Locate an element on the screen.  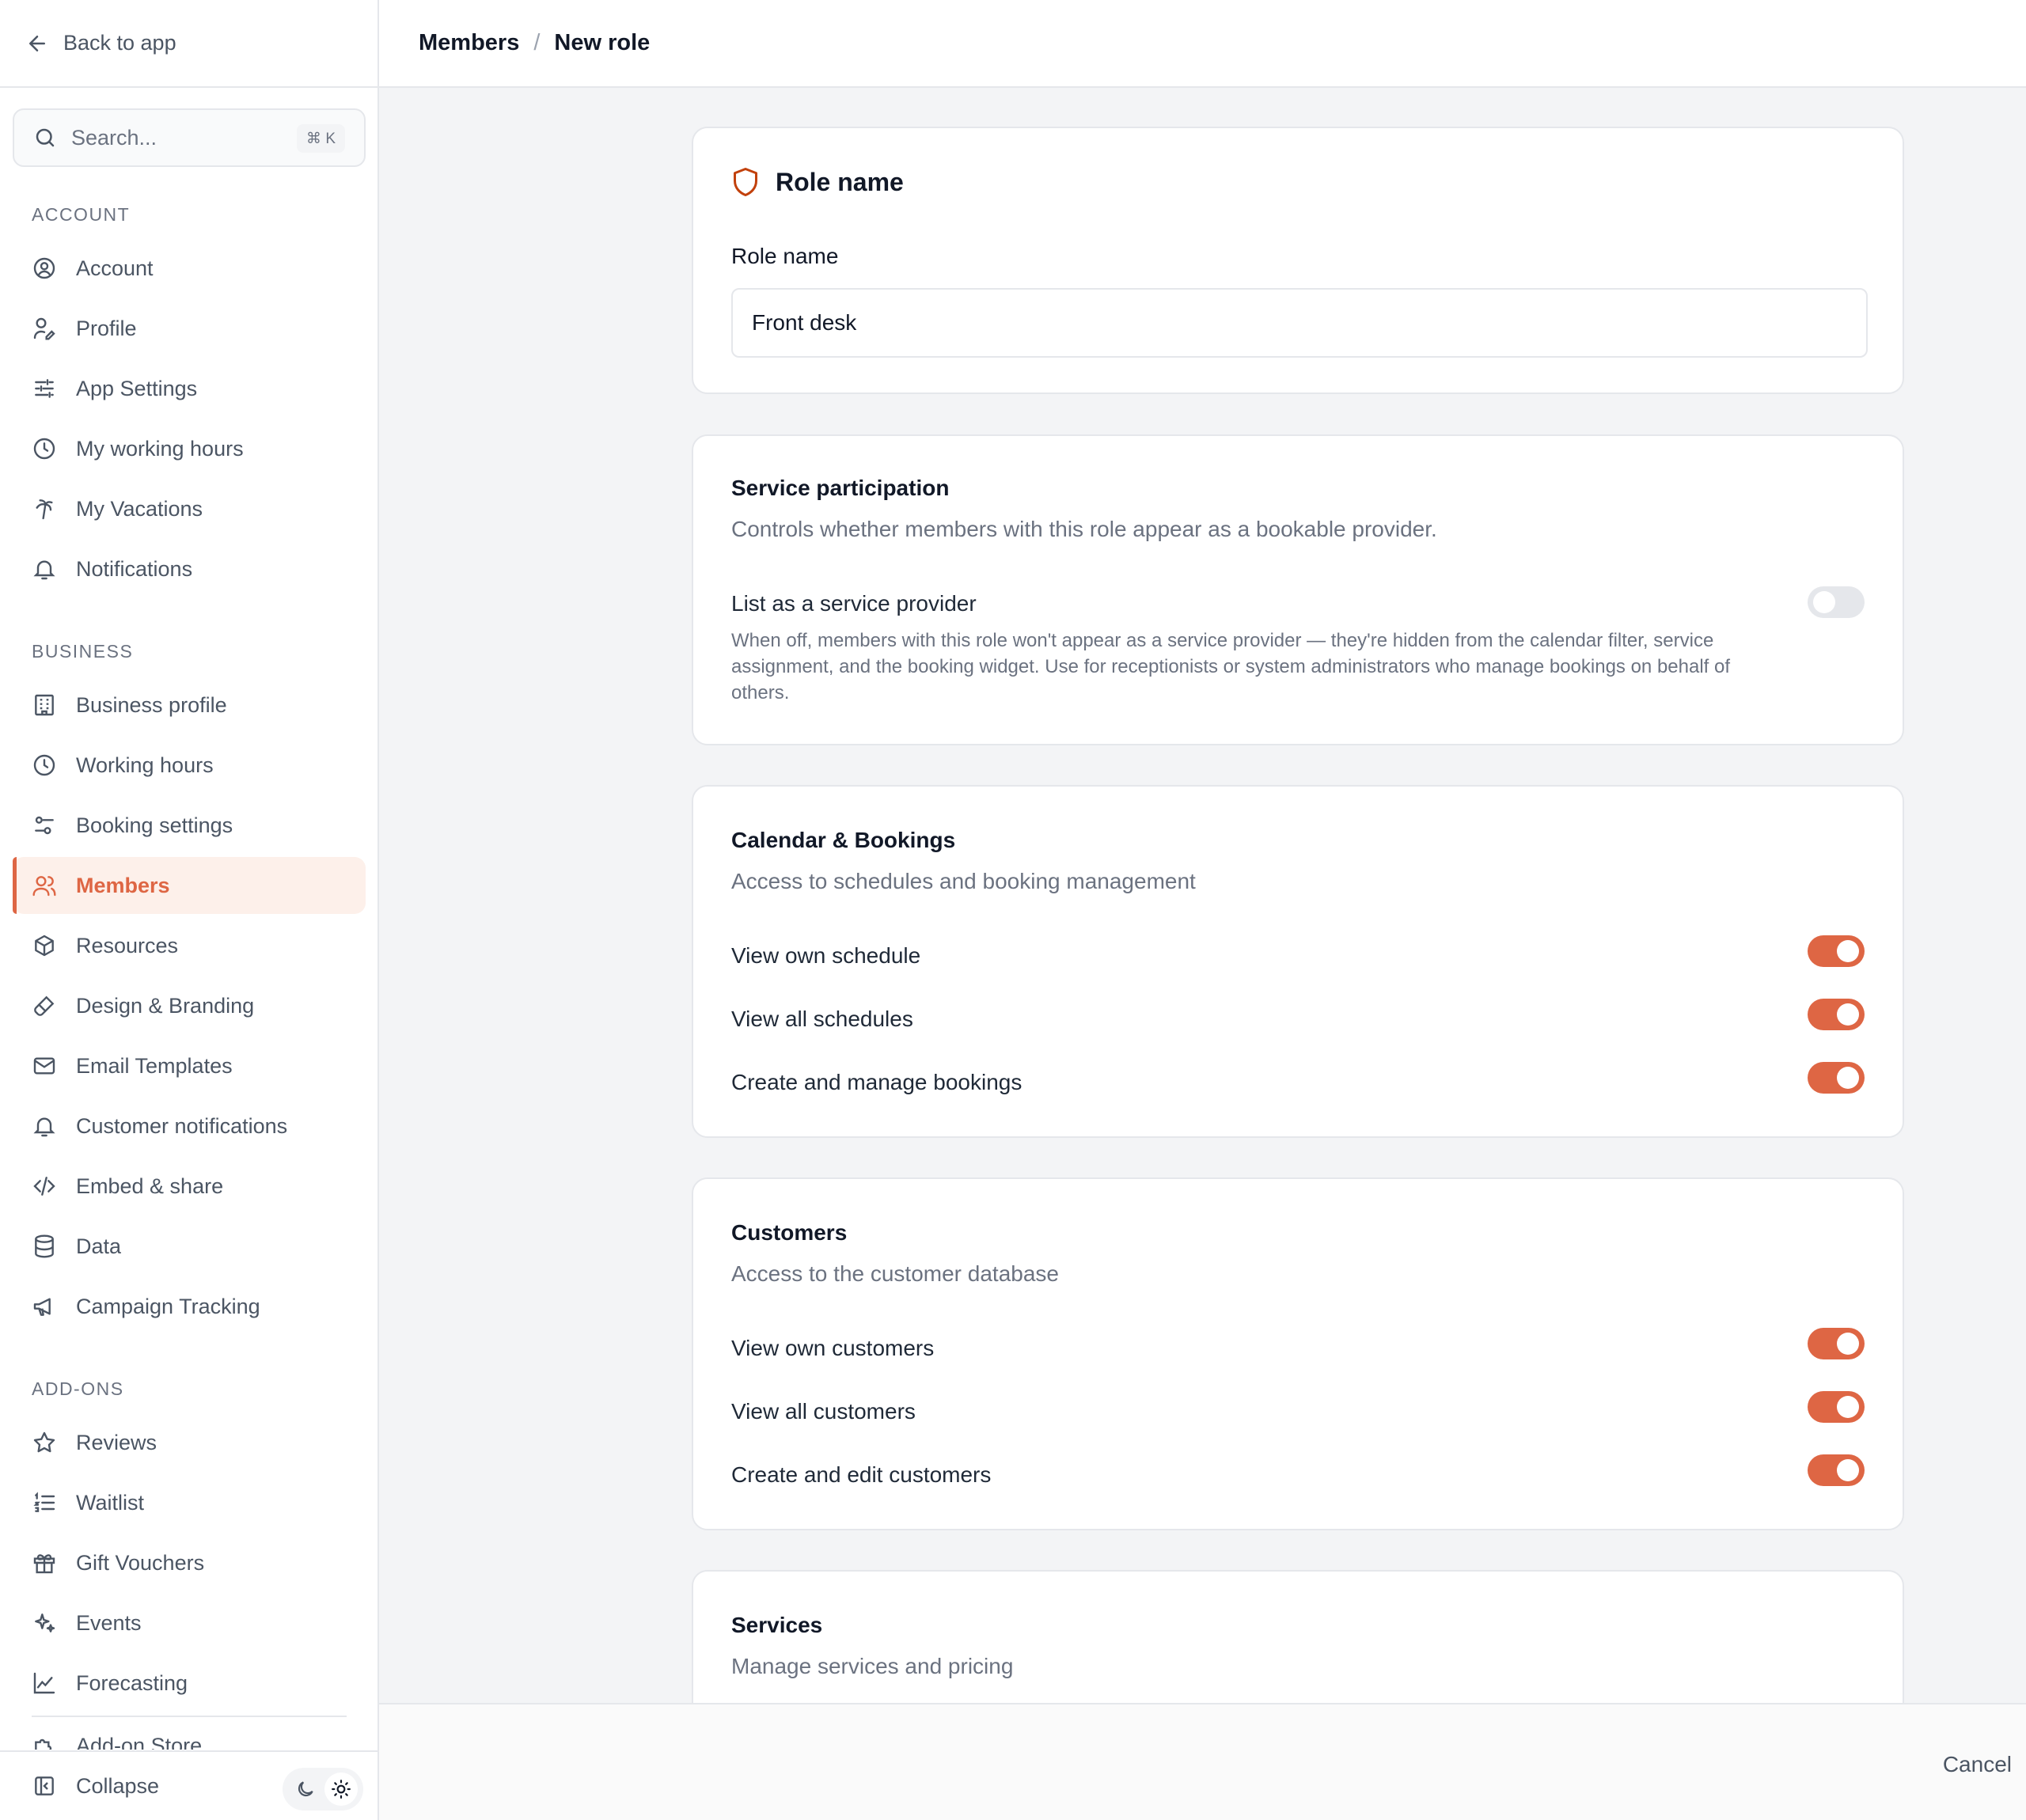
sidebar-item-members: Members is located at coordinates (189, 885).